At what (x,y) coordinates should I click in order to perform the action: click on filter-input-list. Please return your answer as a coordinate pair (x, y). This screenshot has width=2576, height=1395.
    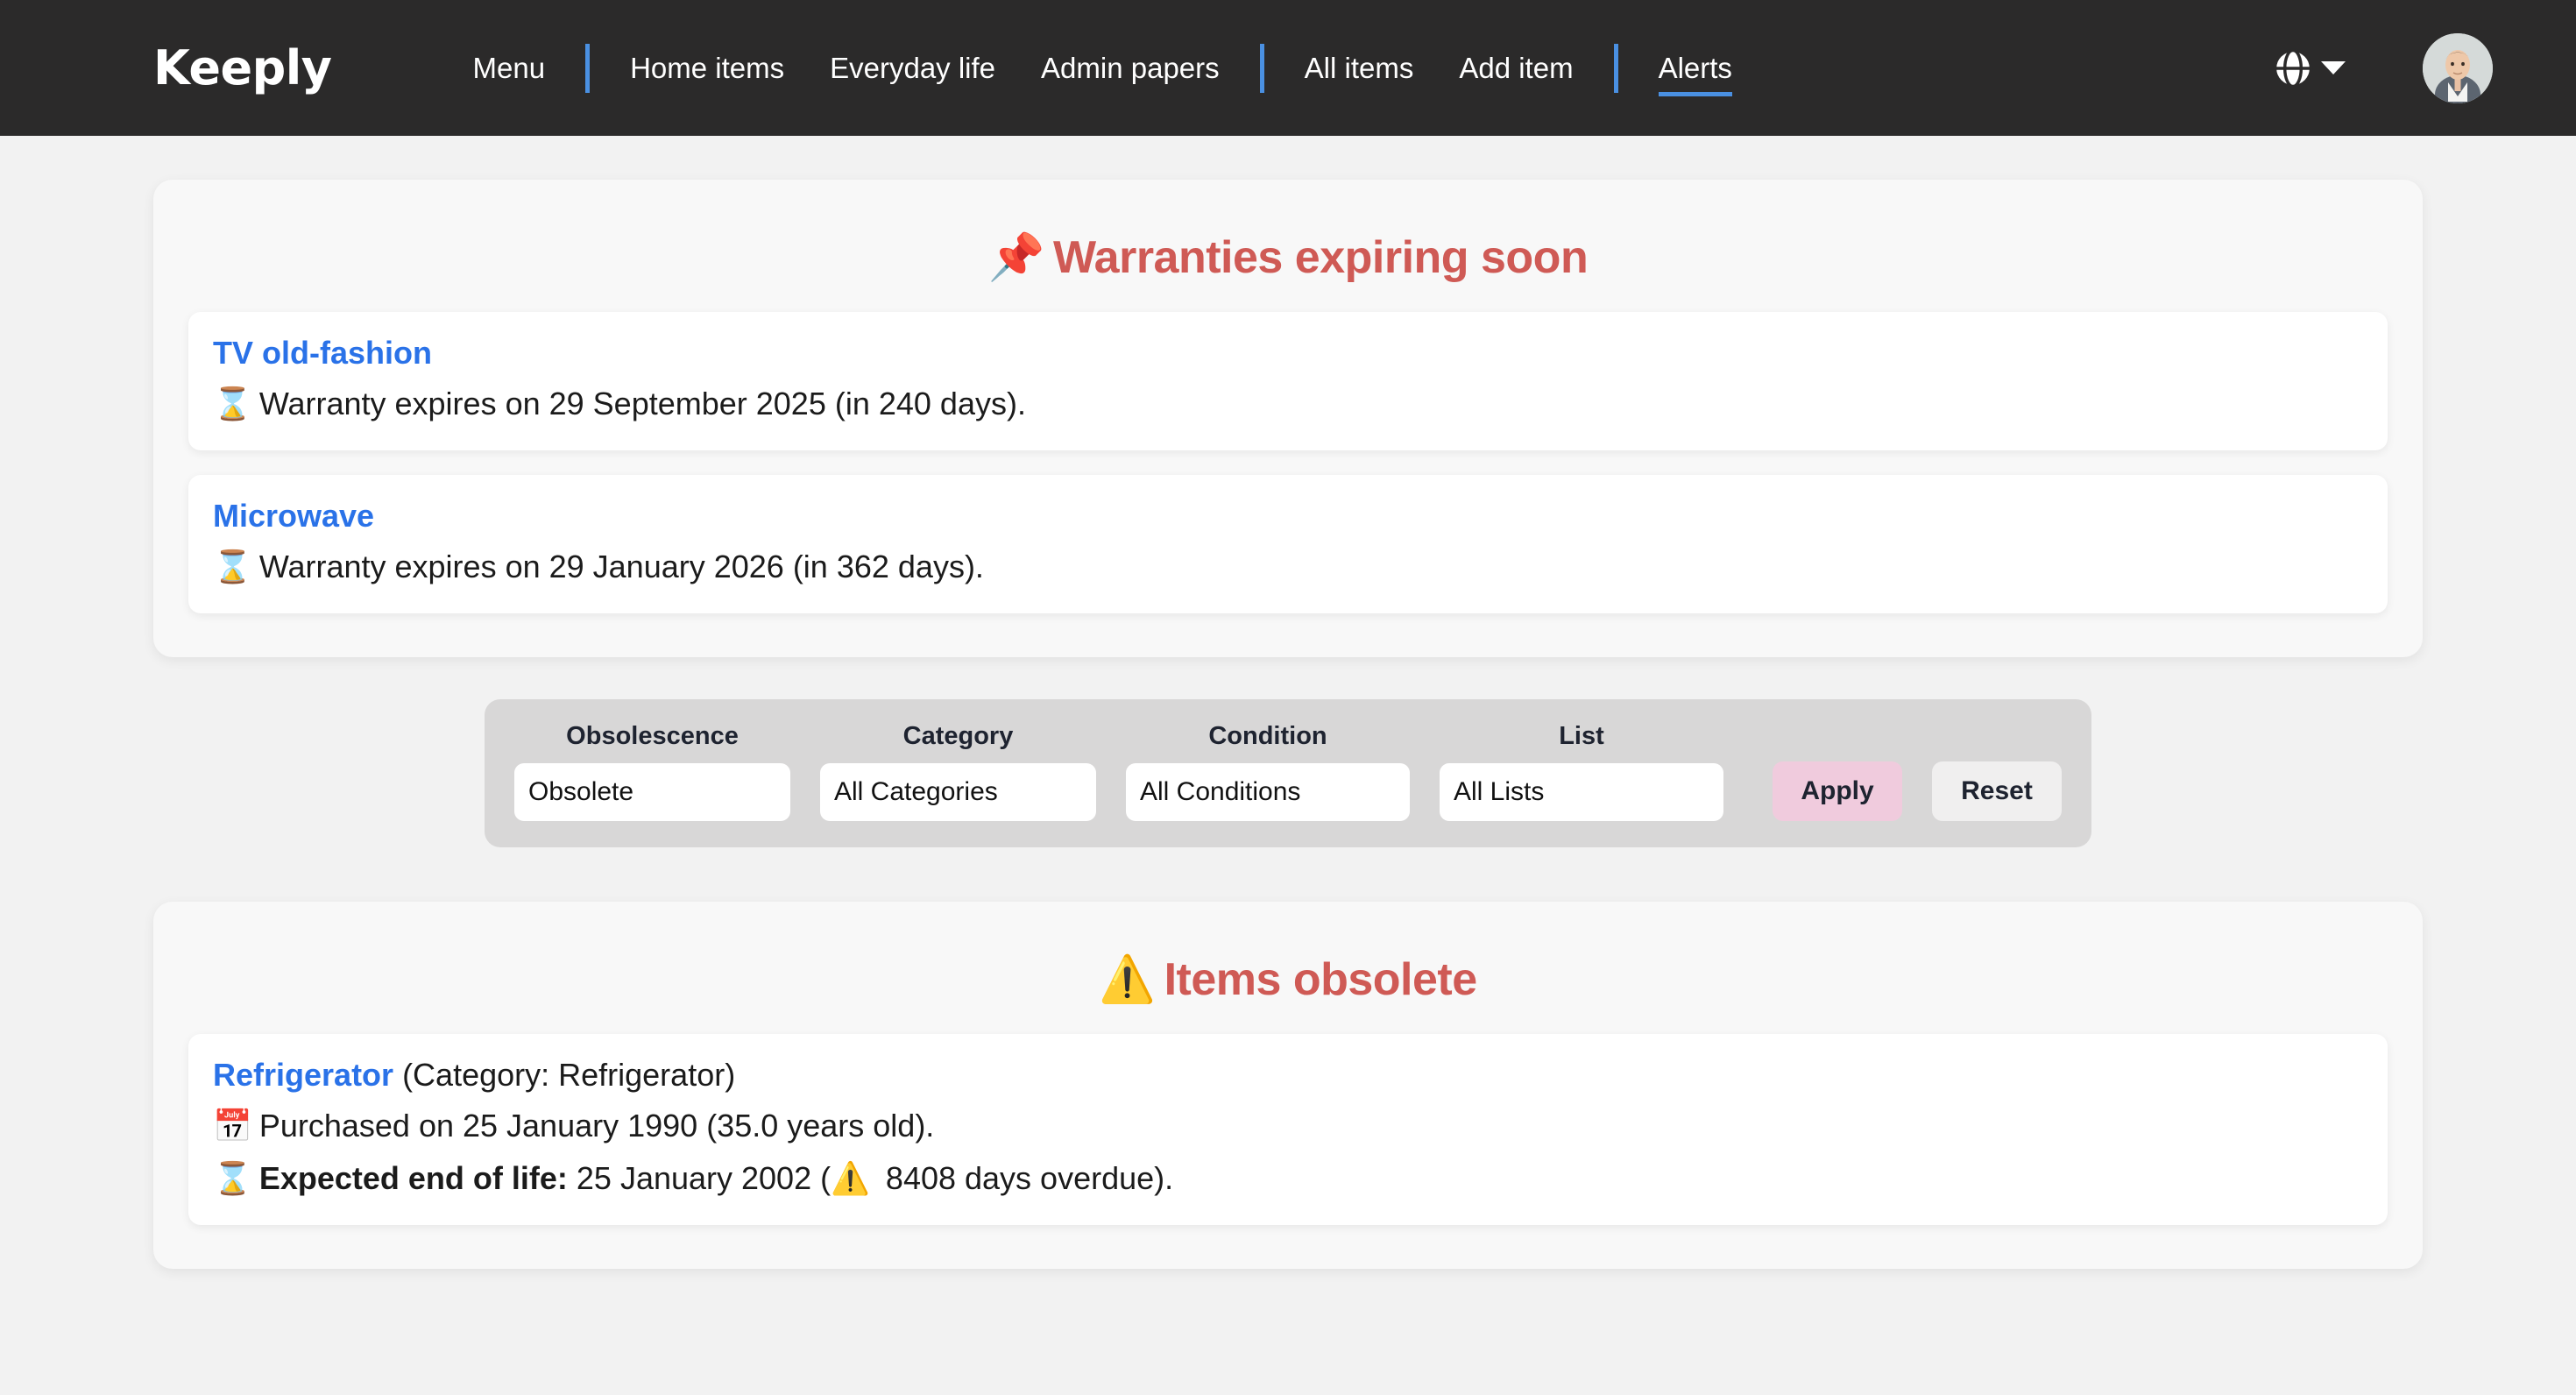
    Looking at the image, I should click on (1581, 792).